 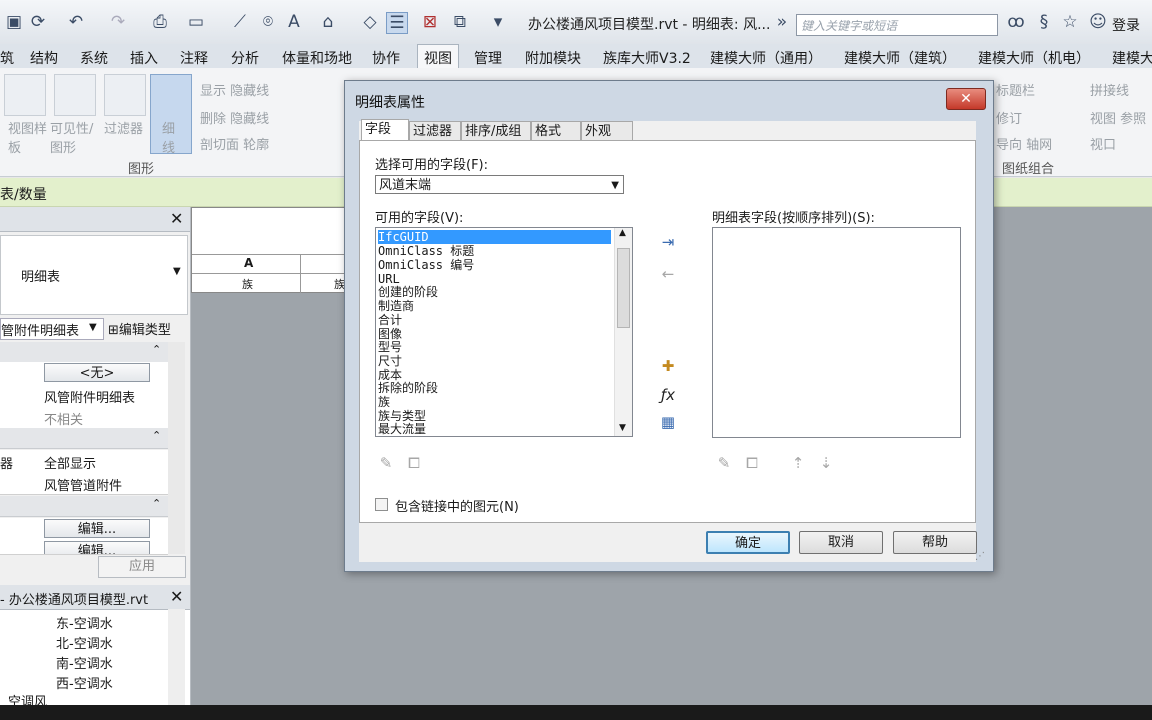 I want to click on list-item: 尺寸, so click(x=494, y=361).